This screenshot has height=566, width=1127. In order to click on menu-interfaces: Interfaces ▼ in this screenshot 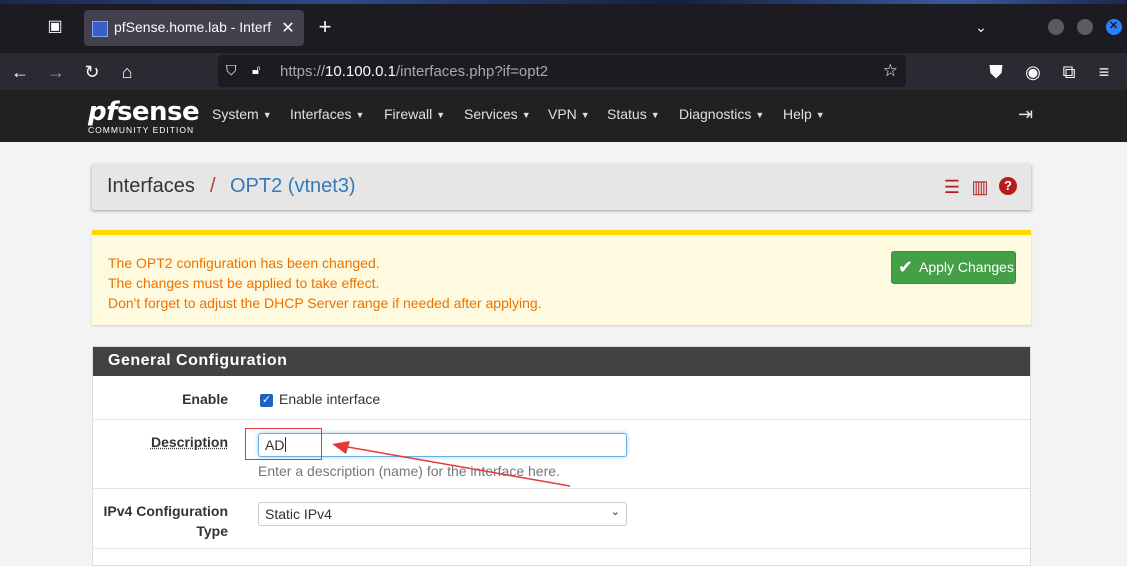, I will do `click(327, 114)`.